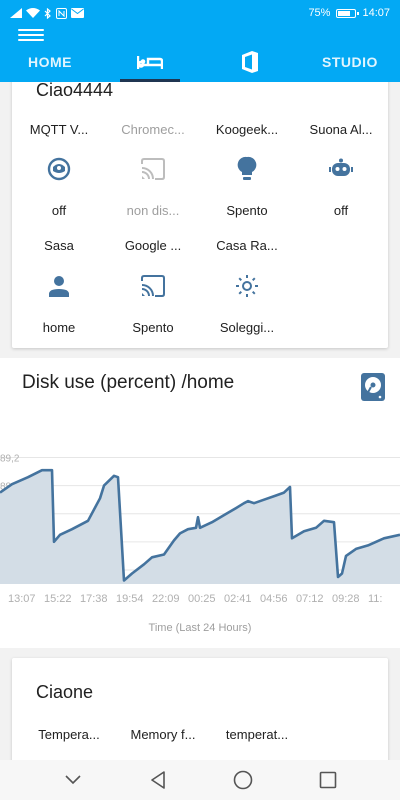  Describe the element at coordinates (59, 327) in the screenshot. I see `entity-state: home` at that location.